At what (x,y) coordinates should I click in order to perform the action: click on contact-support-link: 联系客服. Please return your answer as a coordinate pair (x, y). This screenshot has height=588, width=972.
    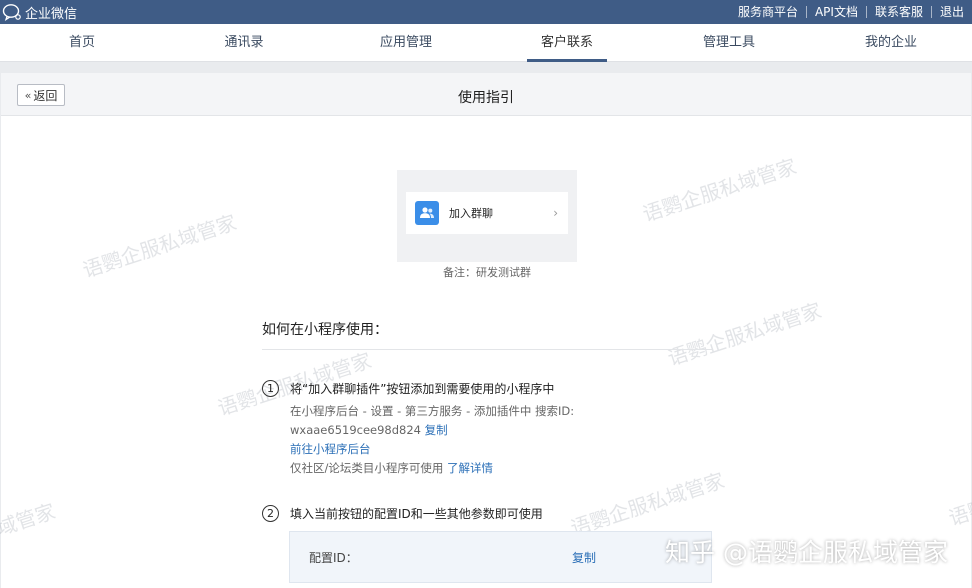
    Looking at the image, I should click on (898, 12).